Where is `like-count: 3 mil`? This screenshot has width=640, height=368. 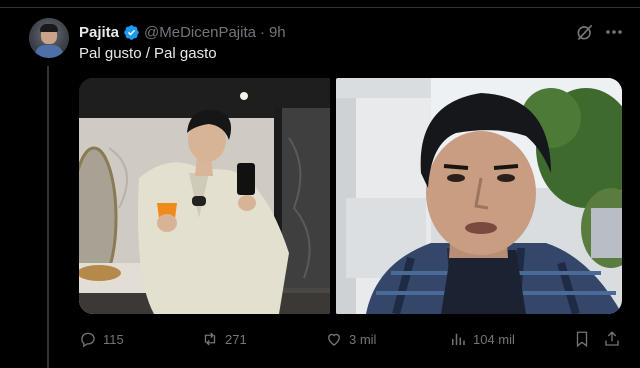
like-count: 3 mil is located at coordinates (363, 339).